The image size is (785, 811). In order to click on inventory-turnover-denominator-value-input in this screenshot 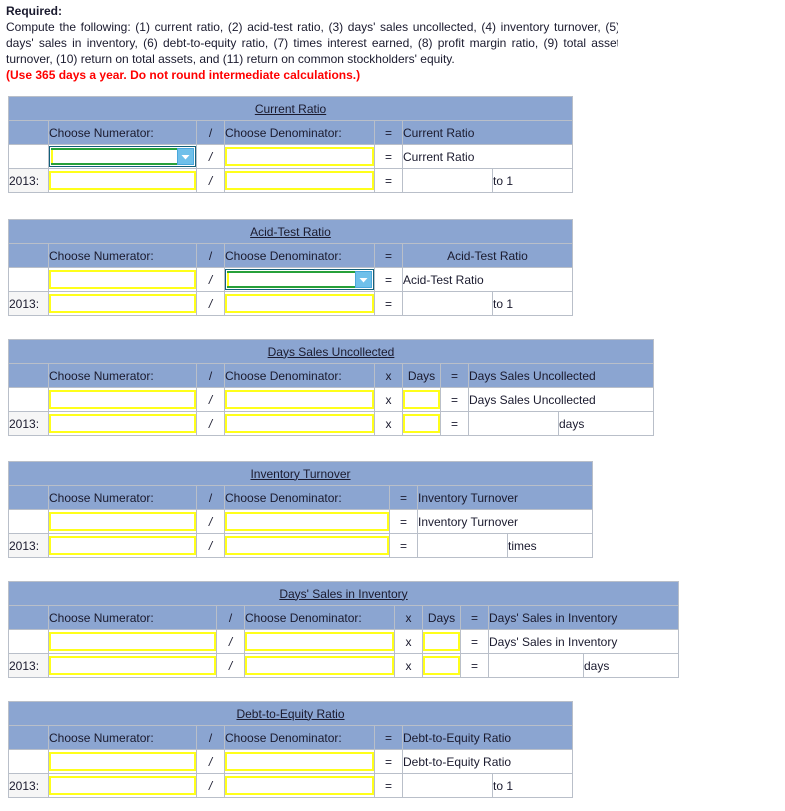, I will do `click(307, 545)`.